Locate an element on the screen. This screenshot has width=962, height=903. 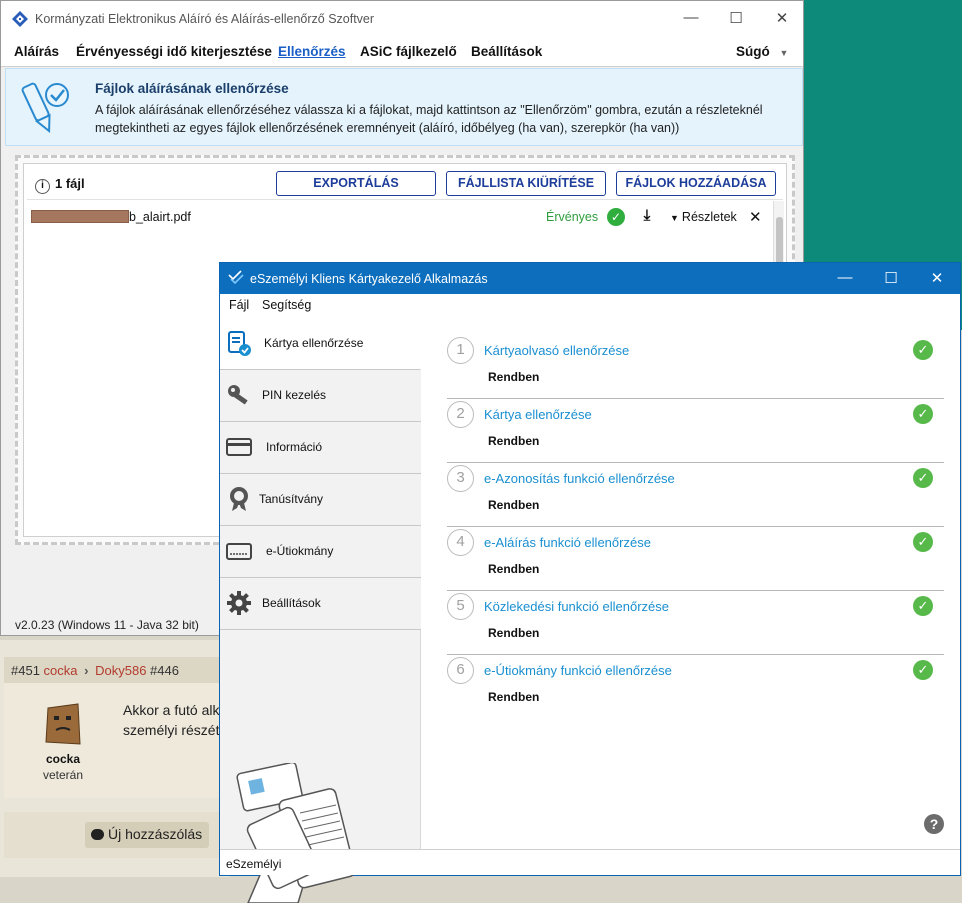
details-toggle: ▼ Részletek is located at coordinates (703, 217).